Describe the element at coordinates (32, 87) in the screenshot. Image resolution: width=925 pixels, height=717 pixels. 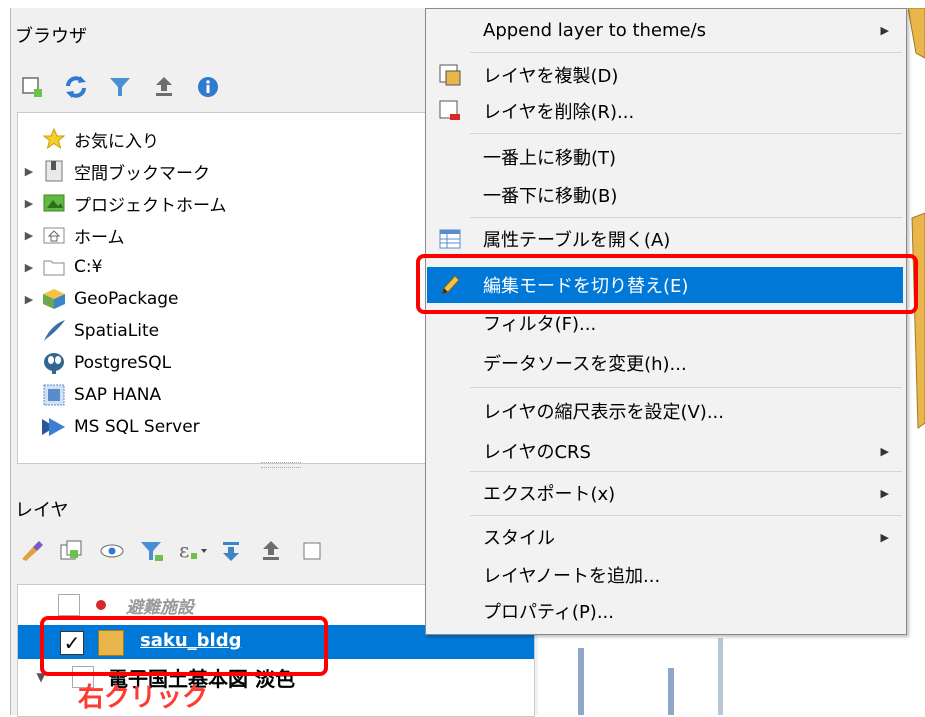
I see `add-selected-layers-icon` at that location.